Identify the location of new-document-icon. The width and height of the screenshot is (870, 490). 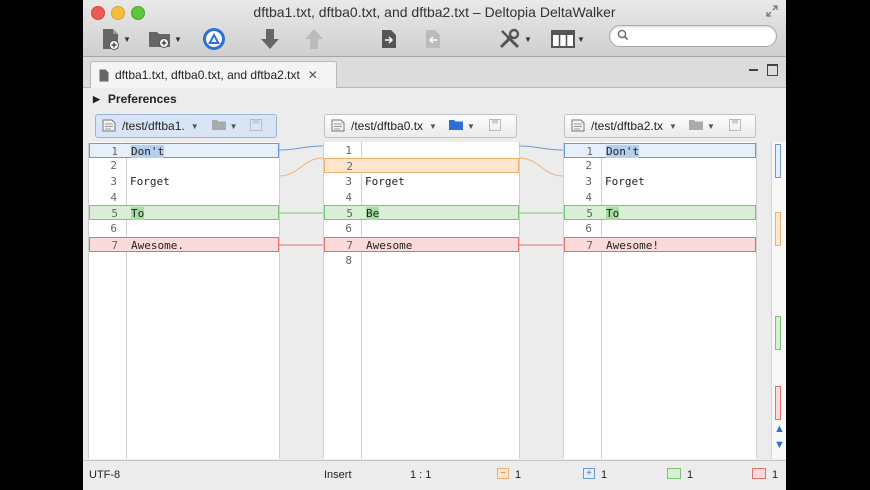
(111, 39).